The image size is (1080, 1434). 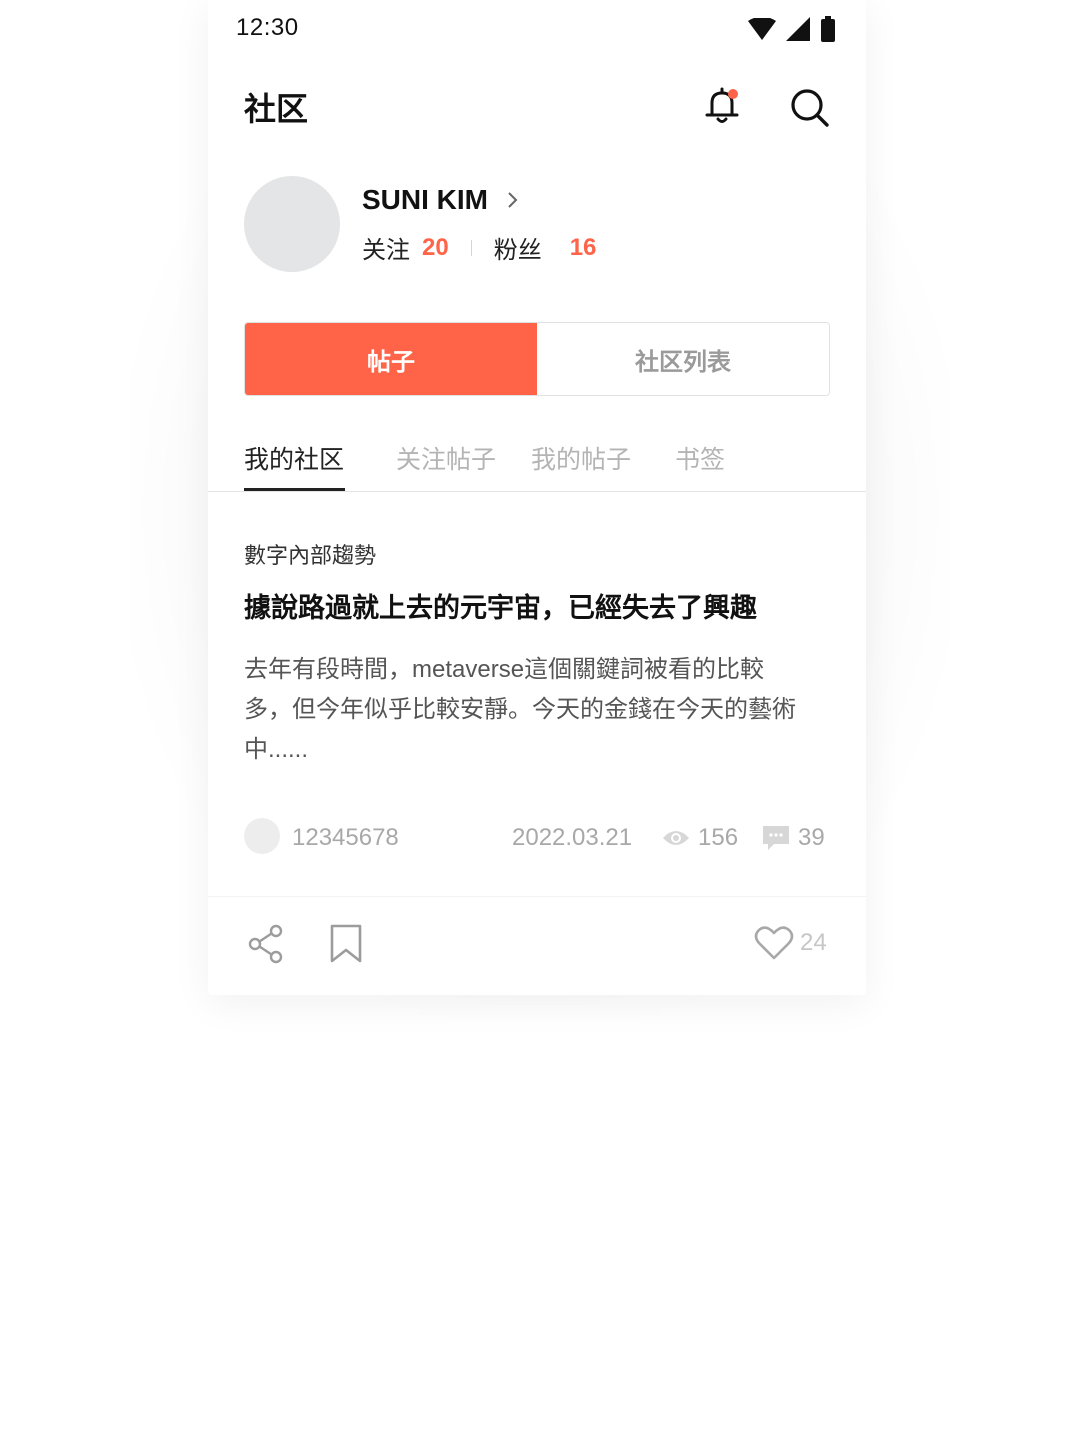 I want to click on post-body-line: 去年有段時間，metaverse這個關鍵詞被看的比較, so click(x=504, y=669).